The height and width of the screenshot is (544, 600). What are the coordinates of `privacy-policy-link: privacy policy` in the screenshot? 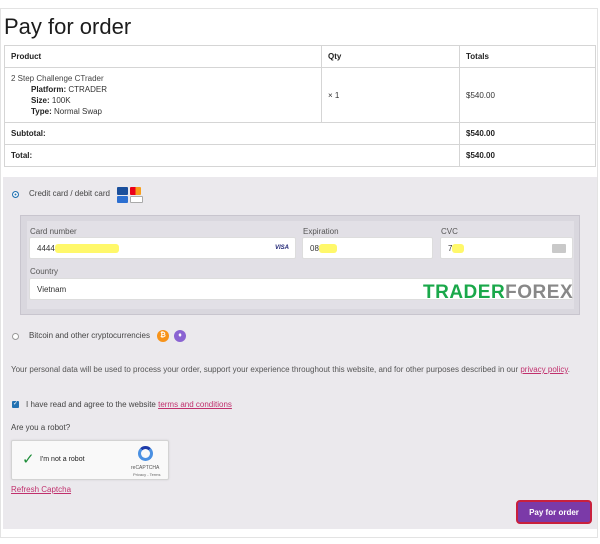 It's located at (543, 369).